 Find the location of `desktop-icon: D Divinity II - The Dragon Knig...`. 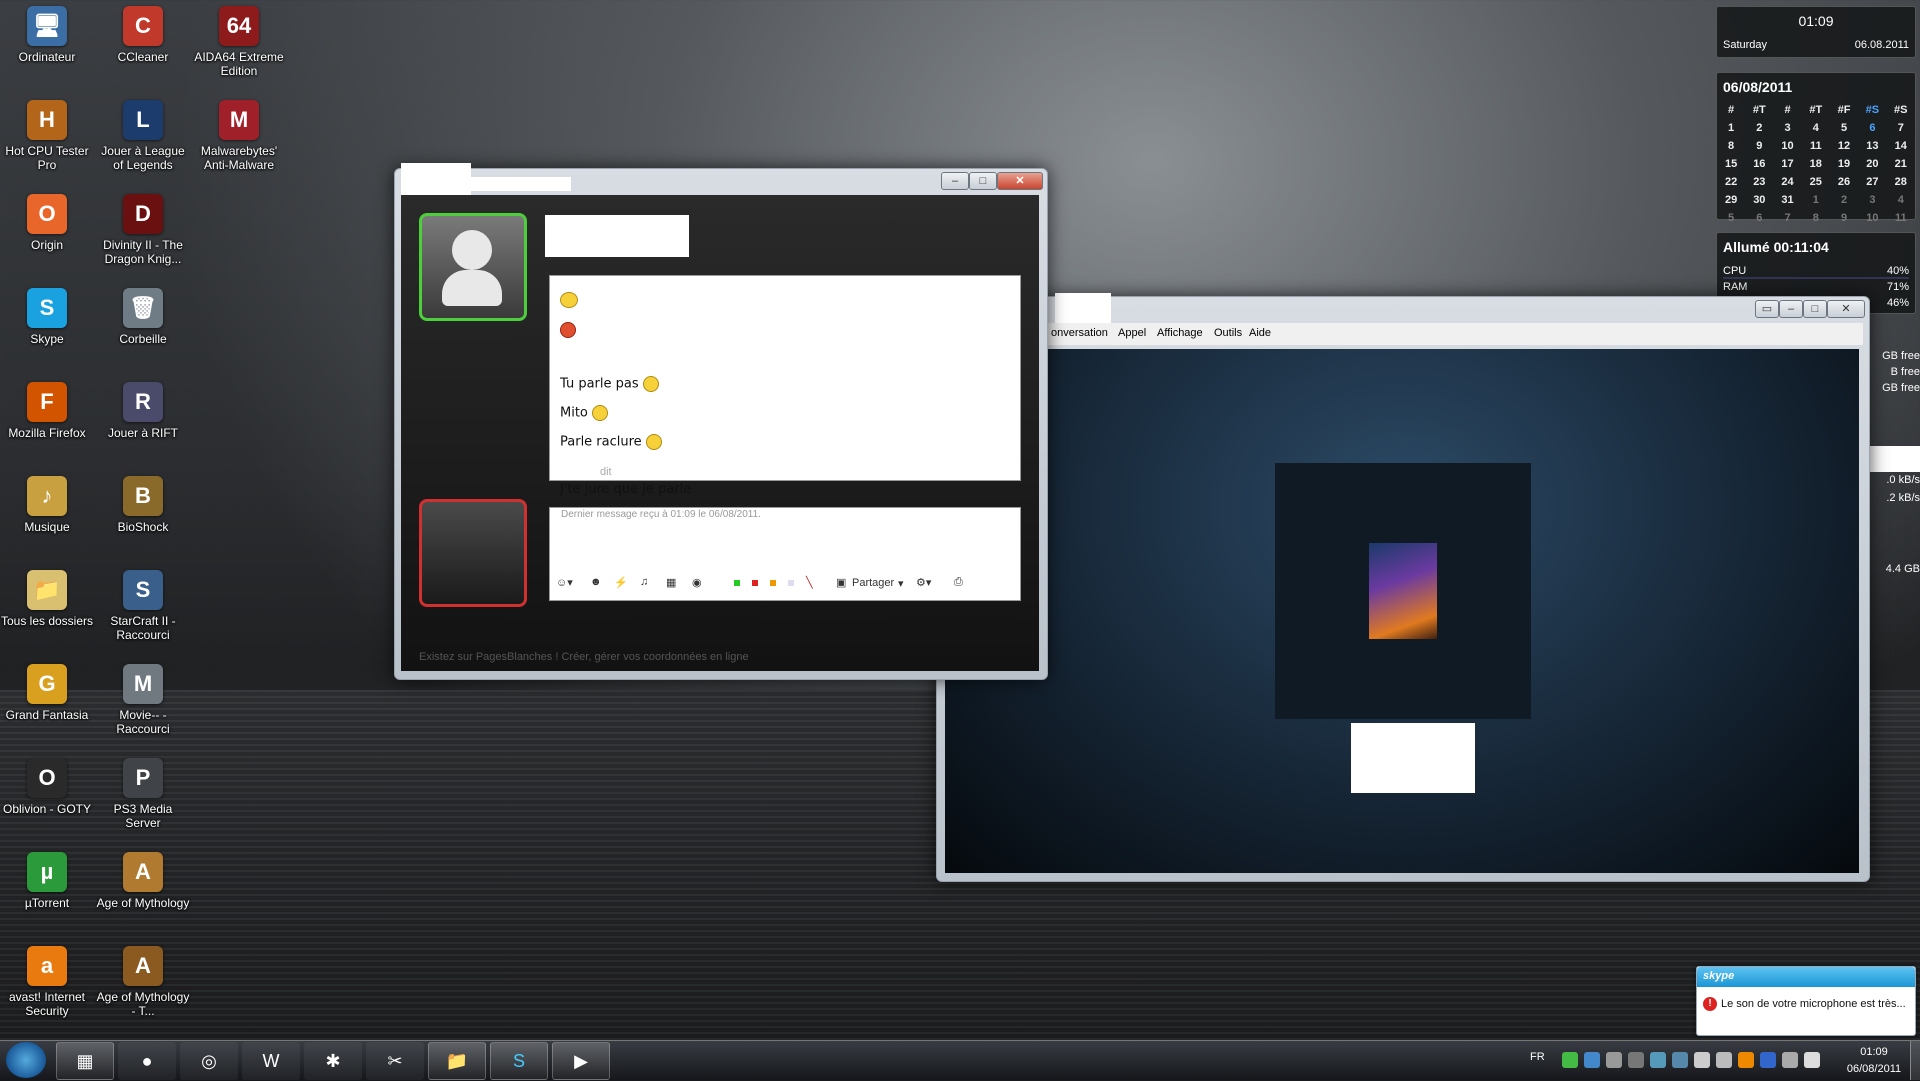

desktop-icon: D Divinity II - The Dragon Knig... is located at coordinates (143, 230).